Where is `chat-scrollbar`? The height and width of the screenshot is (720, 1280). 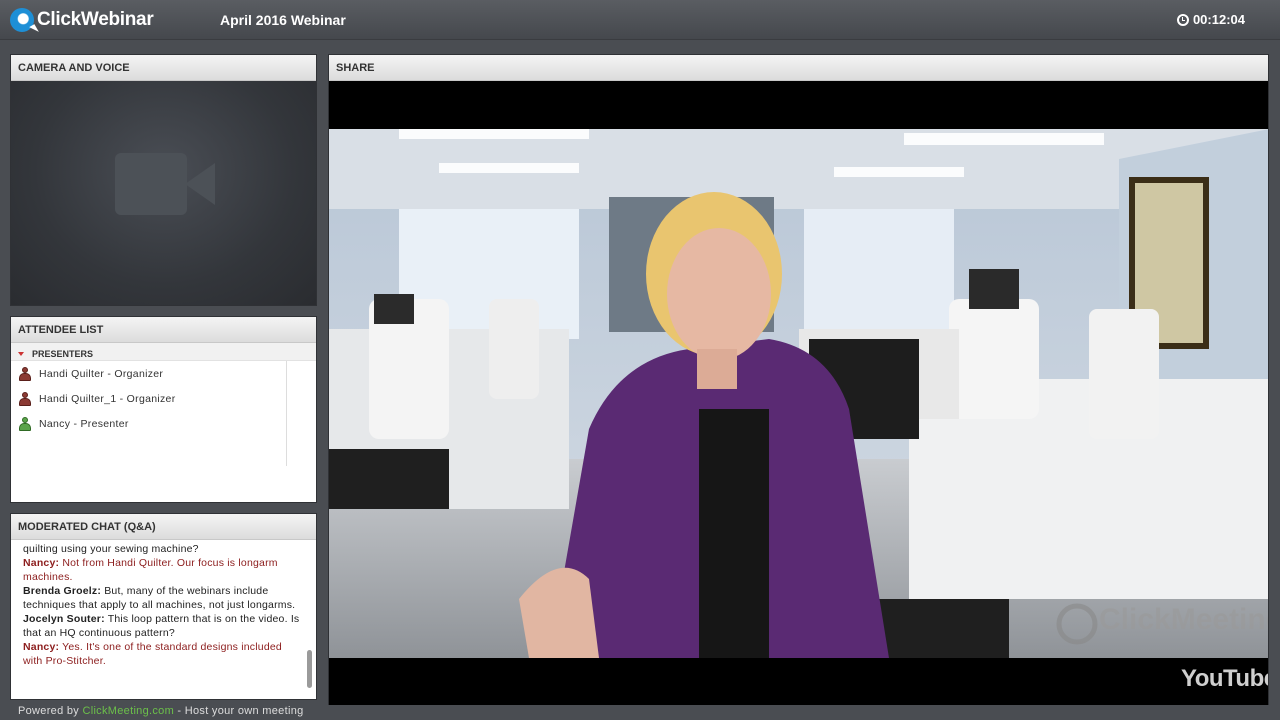
chat-scrollbar is located at coordinates (309, 669).